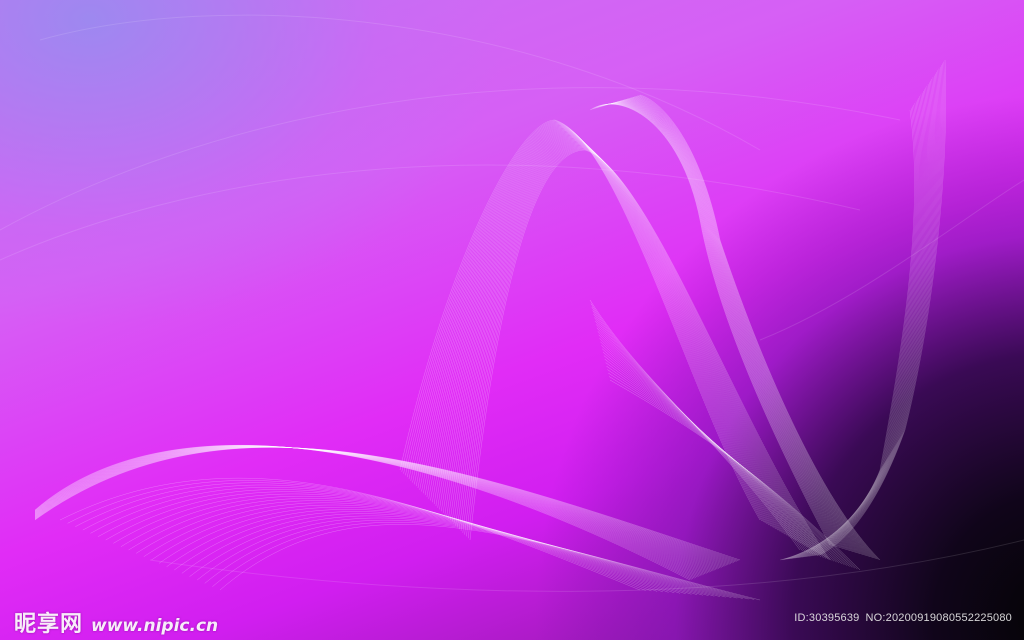 The image size is (1024, 640). I want to click on watermark-url: www.nipic.cn, so click(155, 626).